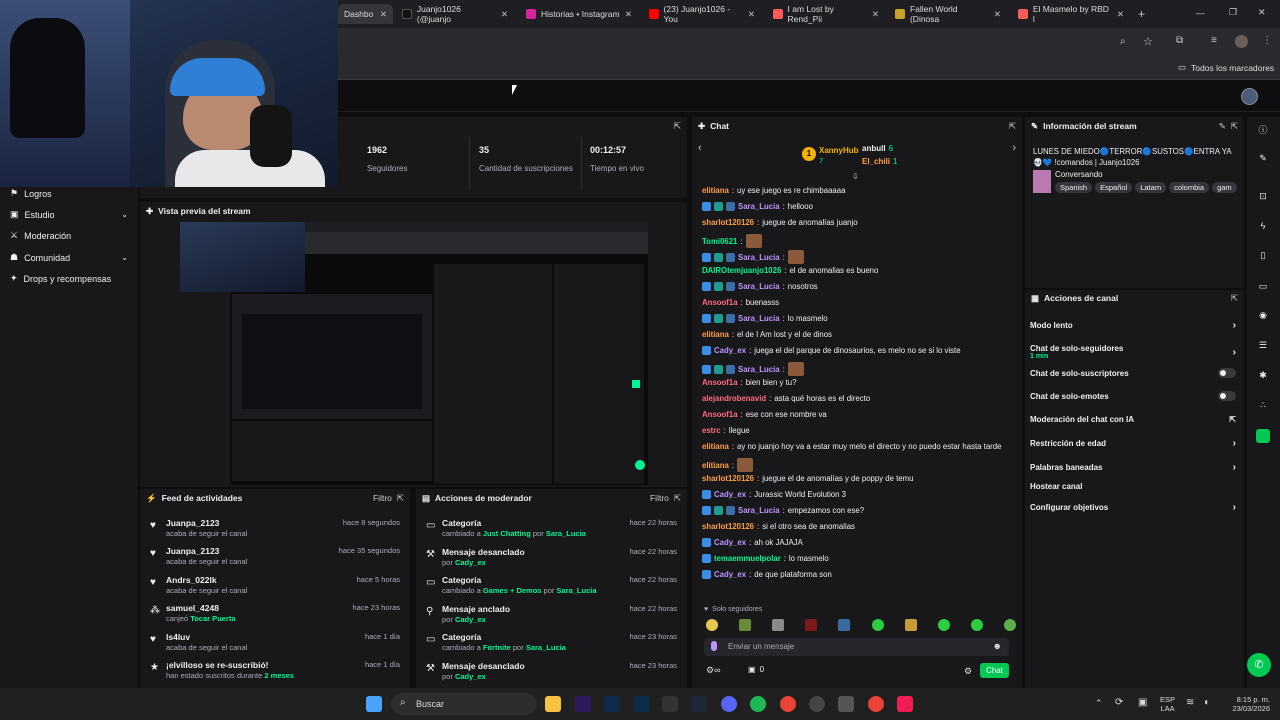  What do you see at coordinates (713, 670) in the screenshot?
I see `settings-cog-icon: ⚙∞` at bounding box center [713, 670].